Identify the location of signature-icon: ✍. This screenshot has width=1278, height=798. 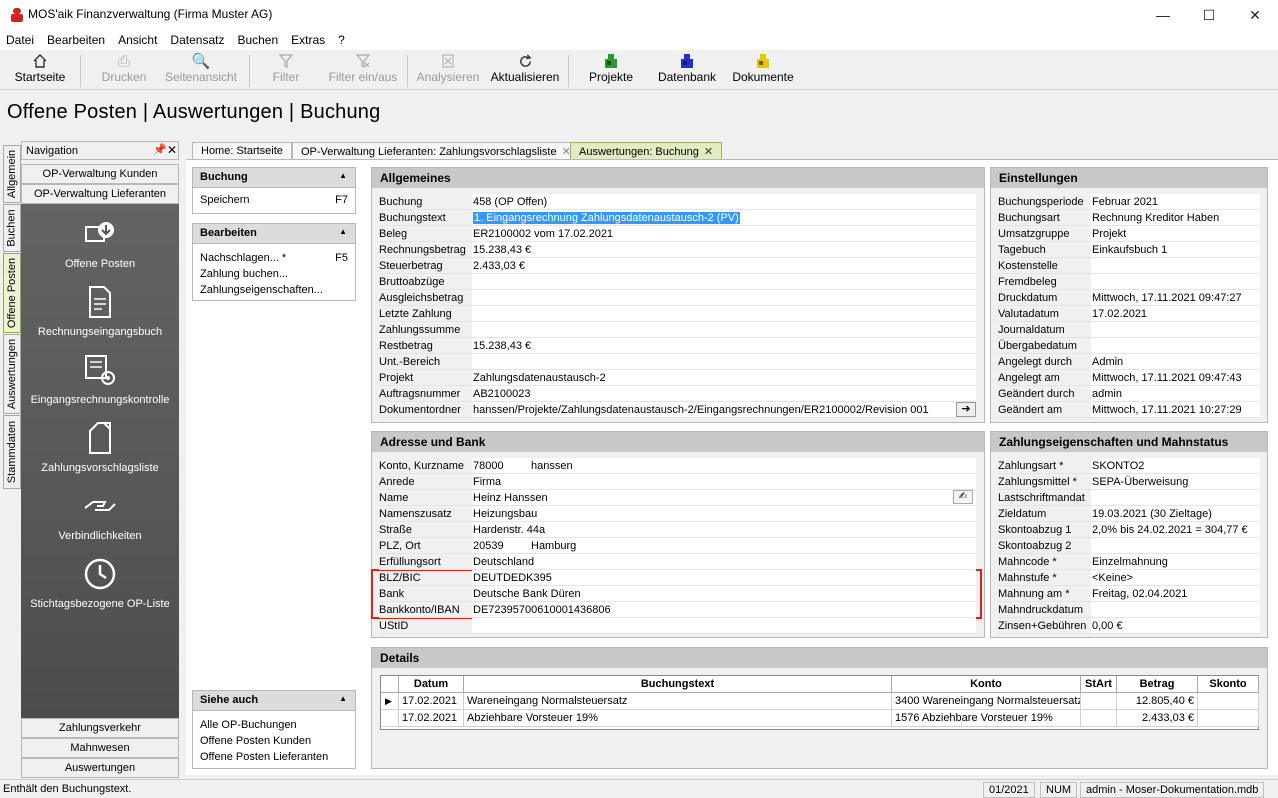
(963, 497).